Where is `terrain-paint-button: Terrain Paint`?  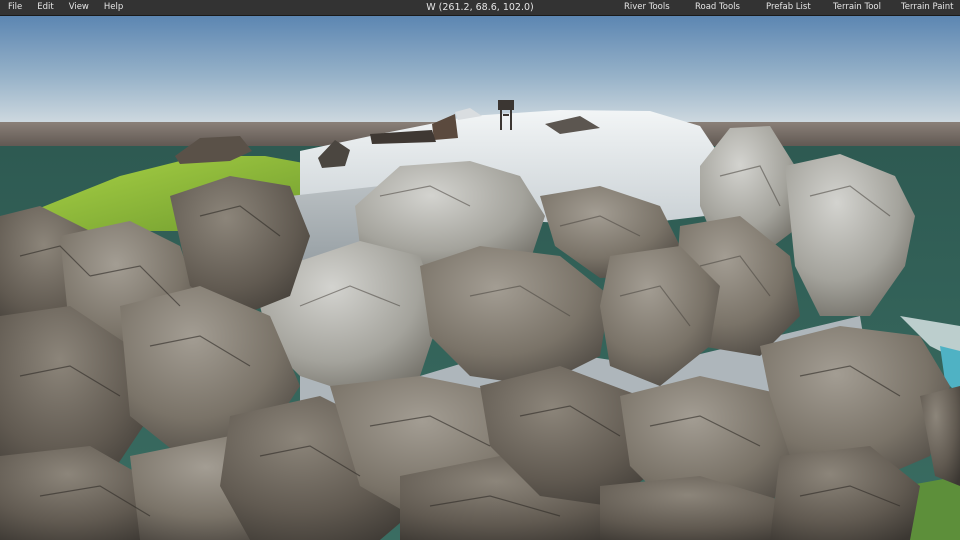
terrain-paint-button: Terrain Paint is located at coordinates (927, 7).